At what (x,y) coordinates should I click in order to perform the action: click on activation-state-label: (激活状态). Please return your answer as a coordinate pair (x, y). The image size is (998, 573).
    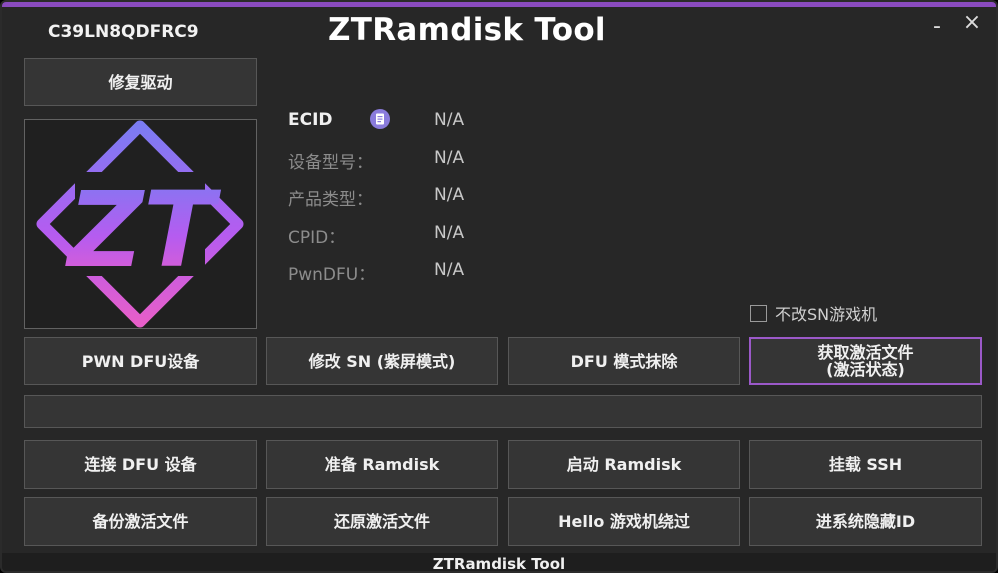
    Looking at the image, I should click on (865, 369).